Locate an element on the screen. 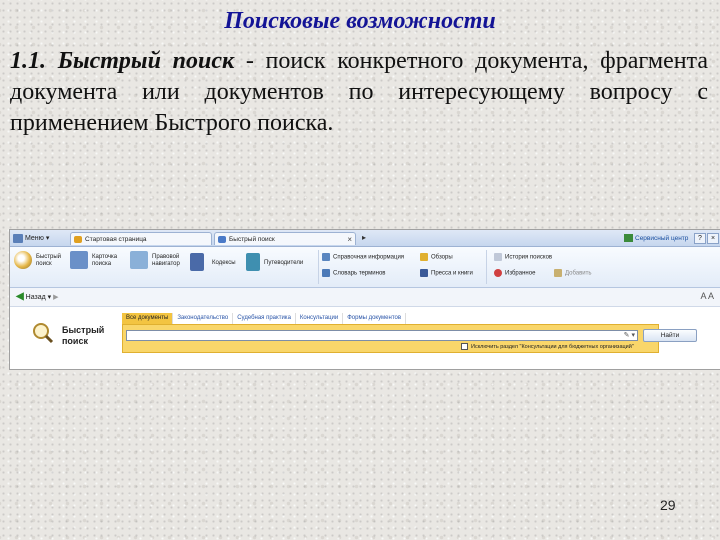  add-favorite-button: Добавить is located at coordinates (573, 274).